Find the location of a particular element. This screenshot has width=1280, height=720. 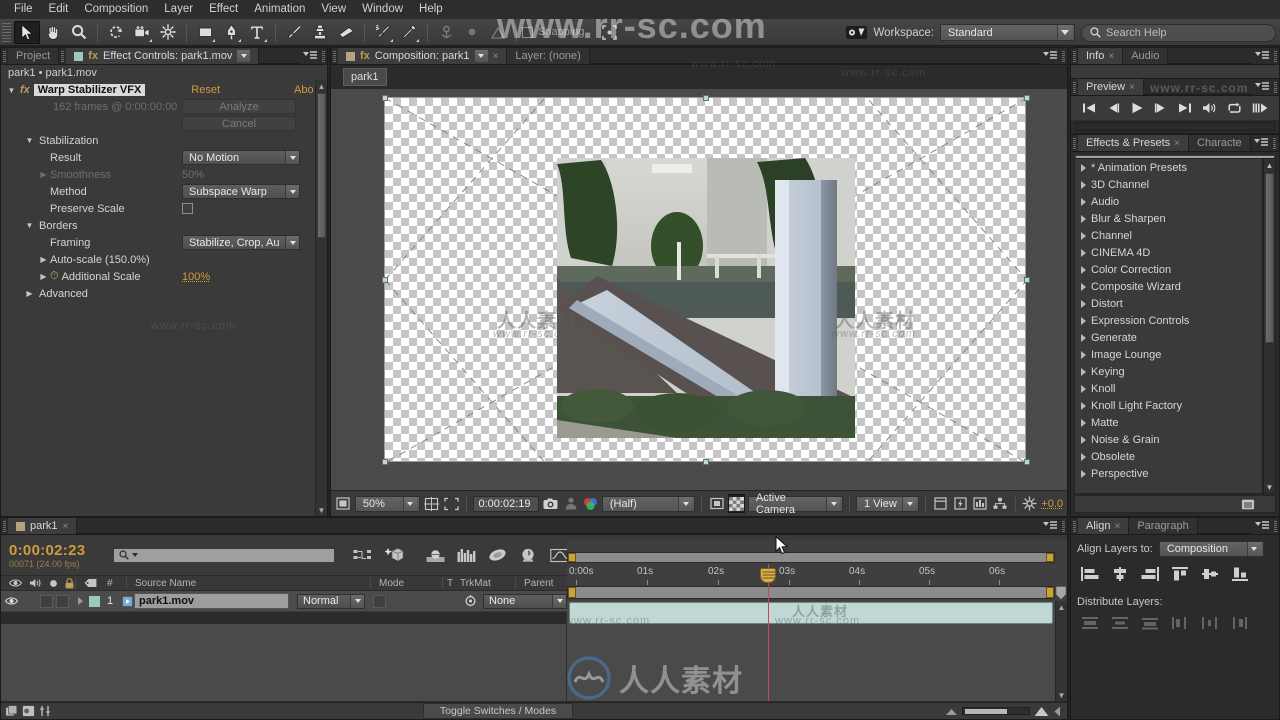

group-stabilization: ▼ Stabilization is located at coordinates (164, 140).